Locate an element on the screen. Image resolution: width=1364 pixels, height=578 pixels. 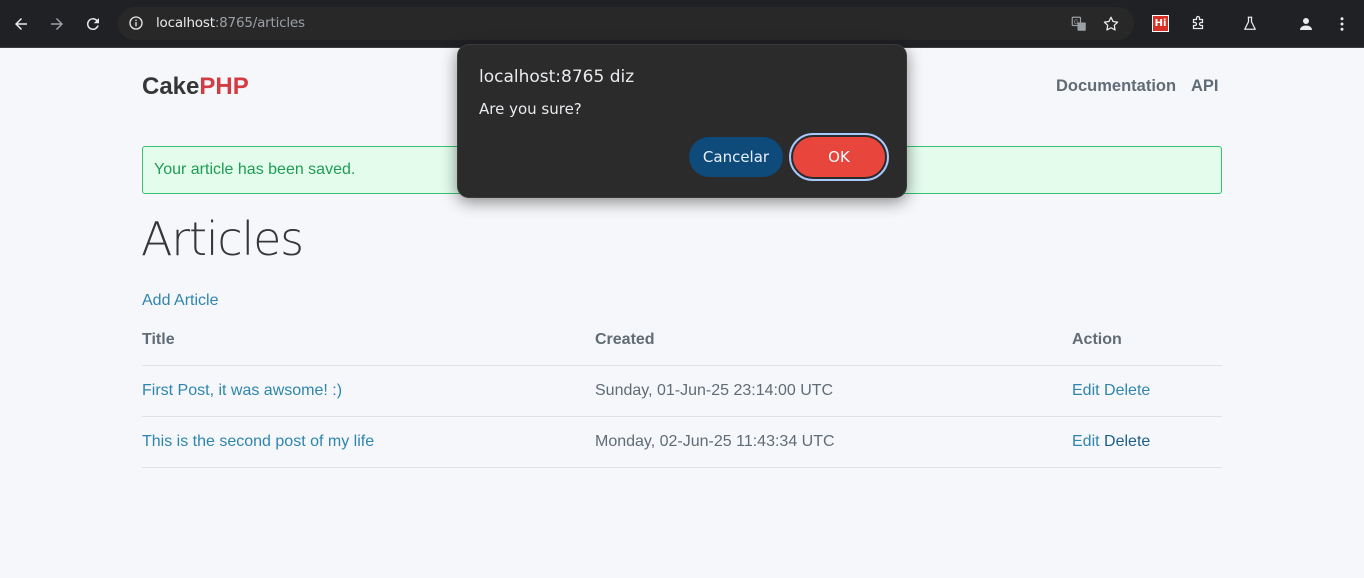
person-icon is located at coordinates (1306, 24).